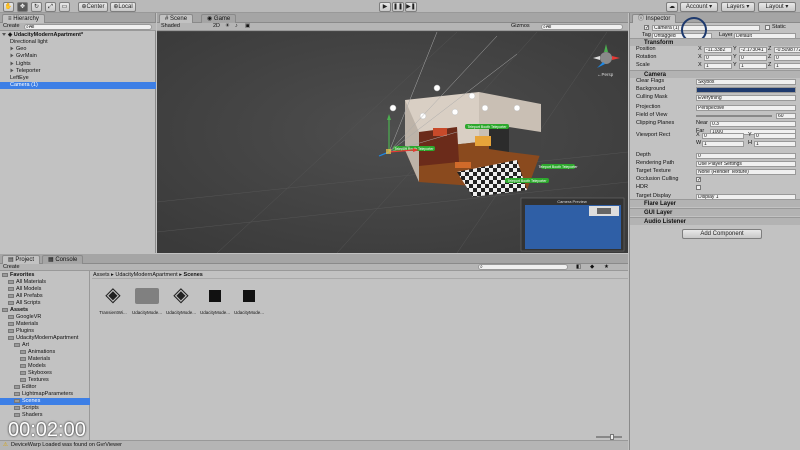 Image resolution: width=800 pixels, height=450 pixels. Describe the element at coordinates (45, 317) in the screenshot. I see `project-tree-item: GoogleVR` at that location.